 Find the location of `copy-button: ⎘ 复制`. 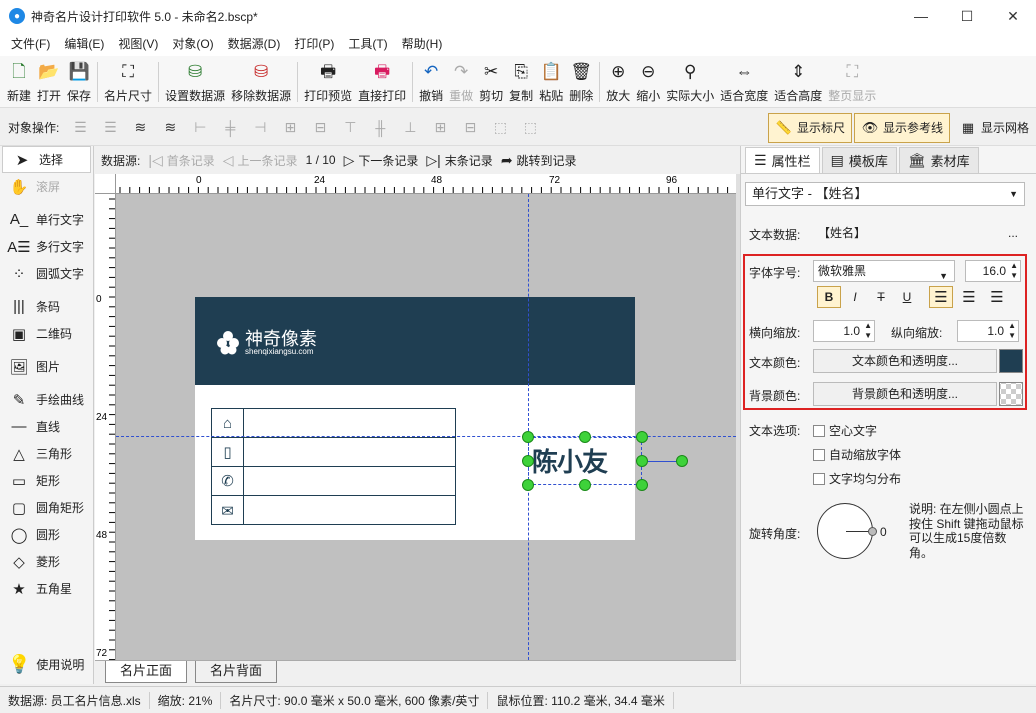

copy-button: ⎘ 复制 is located at coordinates (521, 81).